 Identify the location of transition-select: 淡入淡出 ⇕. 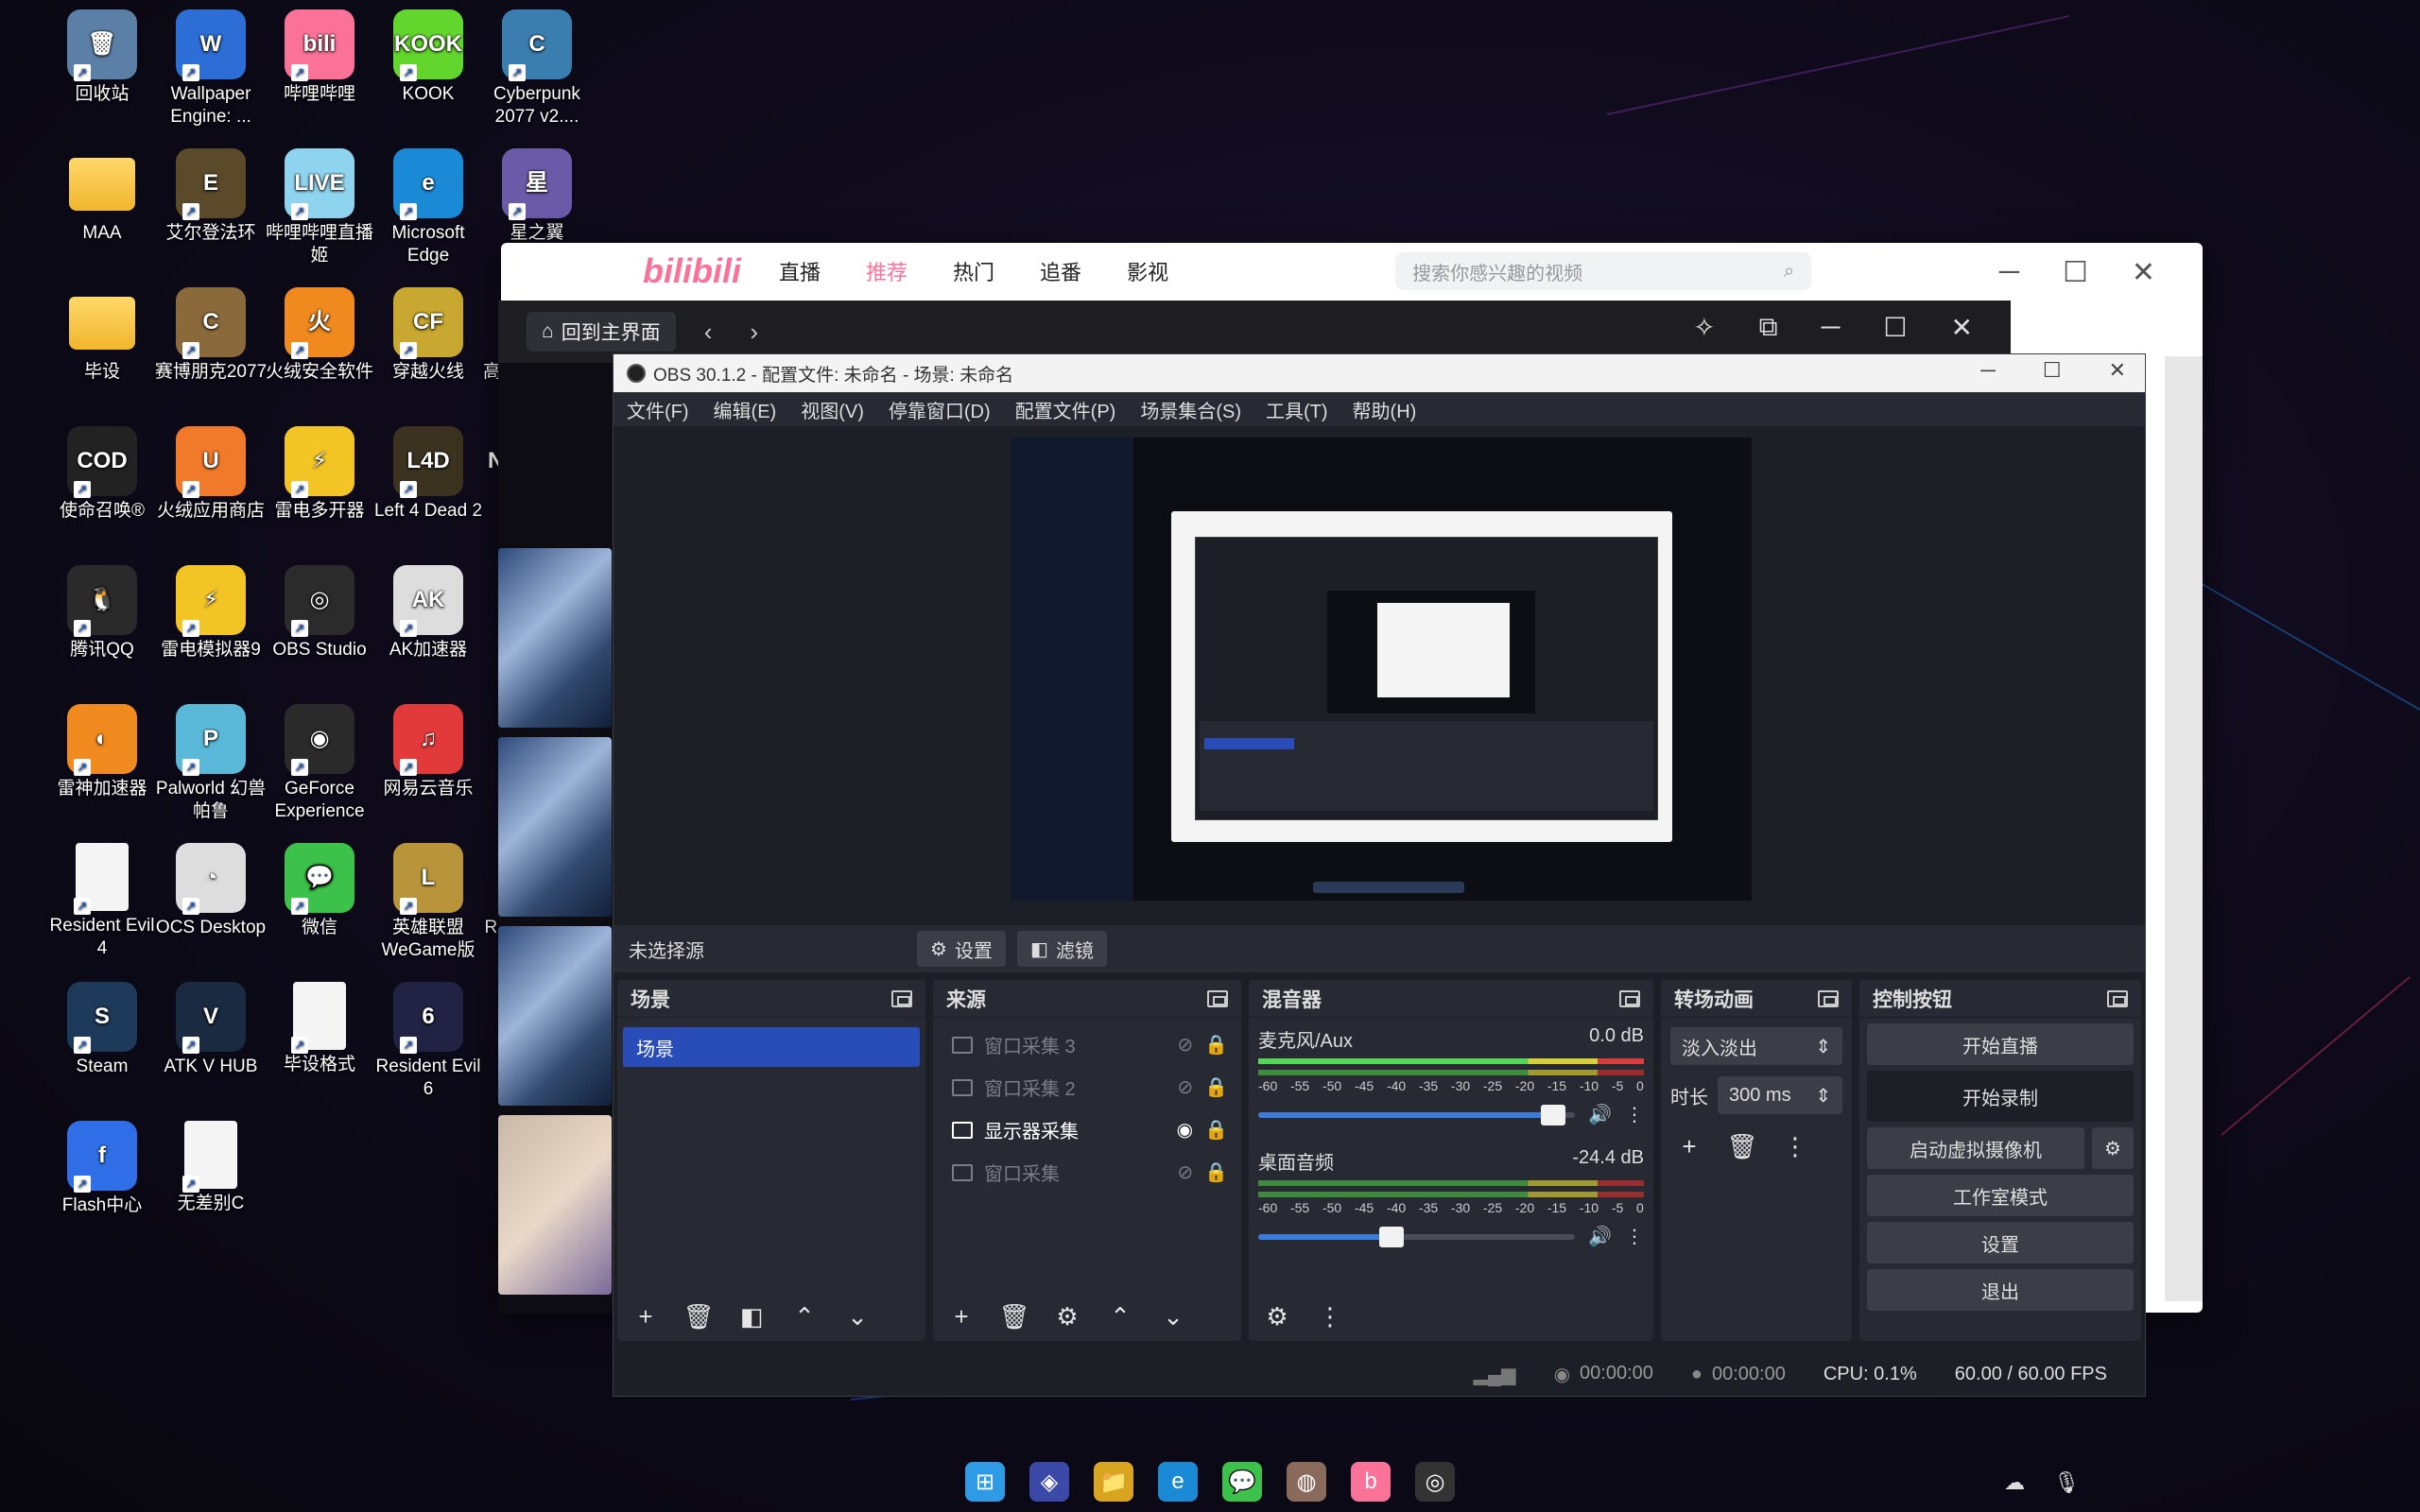
(1756, 1046).